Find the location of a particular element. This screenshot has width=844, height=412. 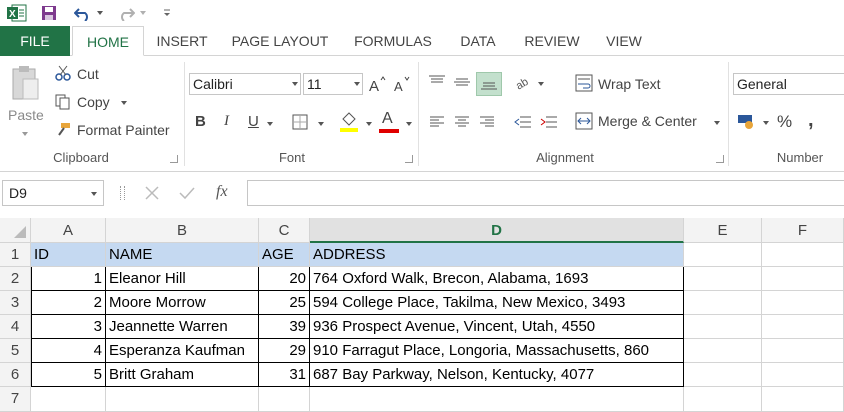

row-header-1: 1 is located at coordinates (15, 255).